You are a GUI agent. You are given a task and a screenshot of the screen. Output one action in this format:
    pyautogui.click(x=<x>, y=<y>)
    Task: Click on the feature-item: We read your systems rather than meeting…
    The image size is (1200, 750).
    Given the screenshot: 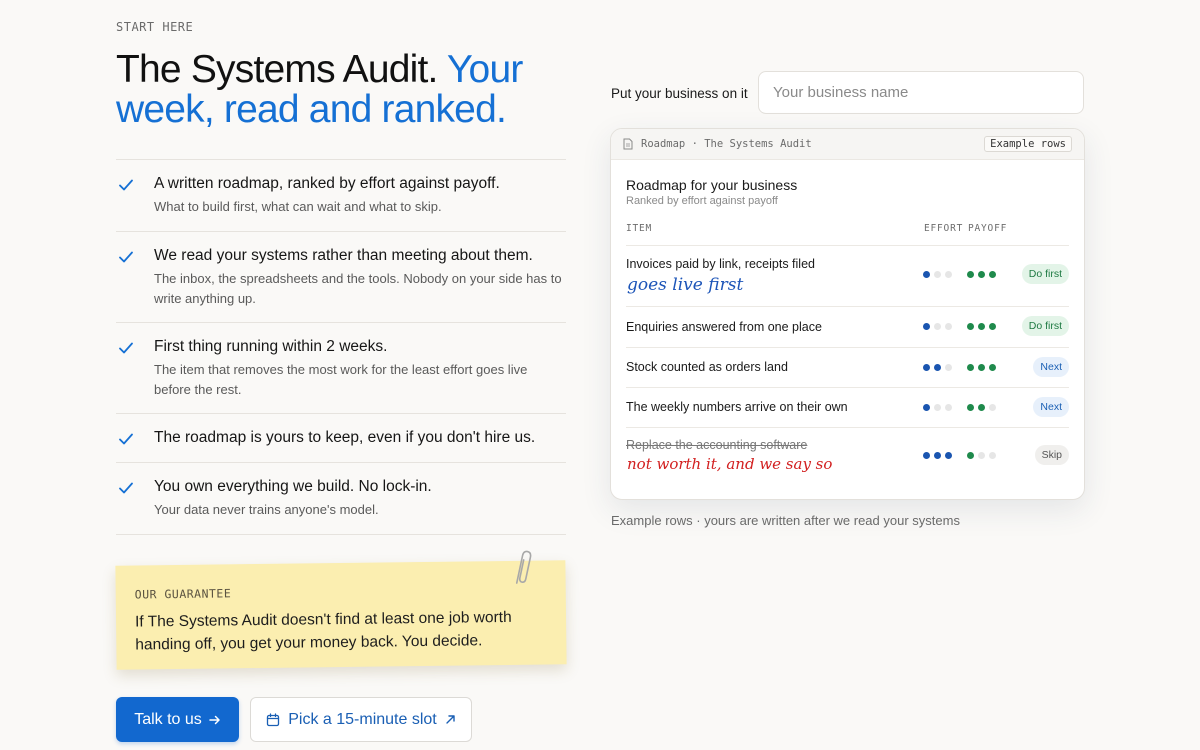 What is the action you would take?
    pyautogui.click(x=341, y=277)
    